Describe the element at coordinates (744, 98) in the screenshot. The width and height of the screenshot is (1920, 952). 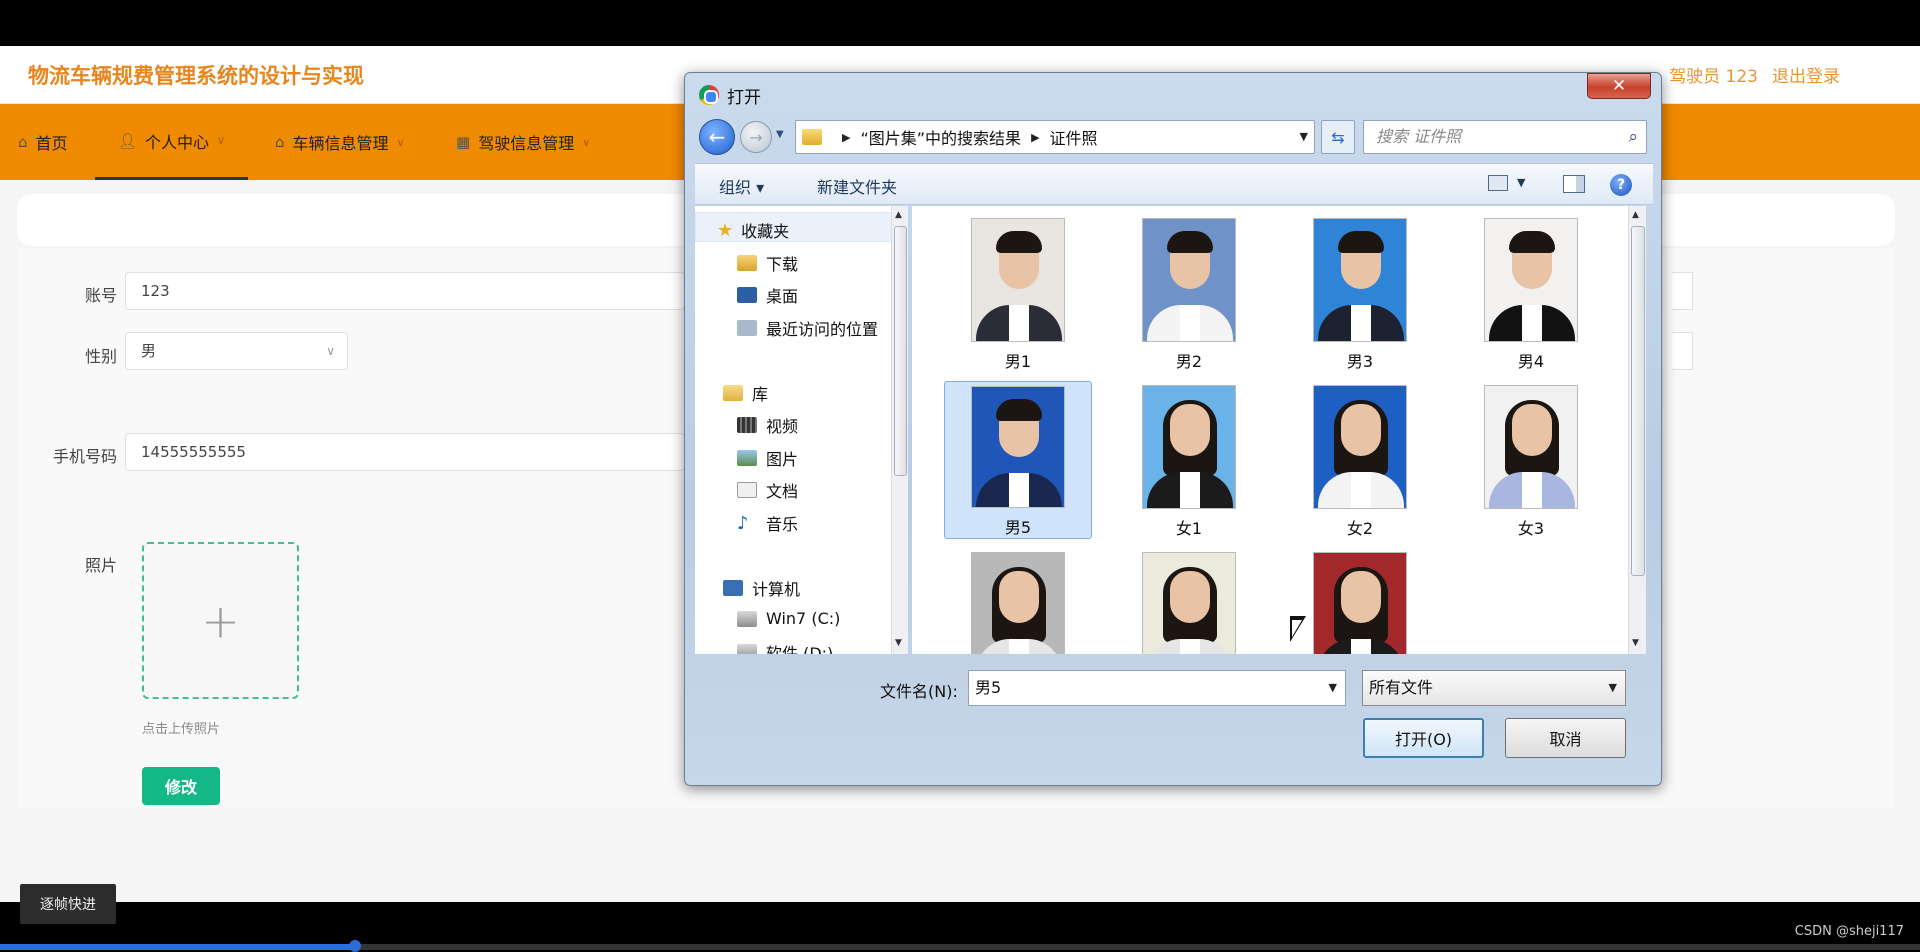
I see `dialog-title: 打开` at that location.